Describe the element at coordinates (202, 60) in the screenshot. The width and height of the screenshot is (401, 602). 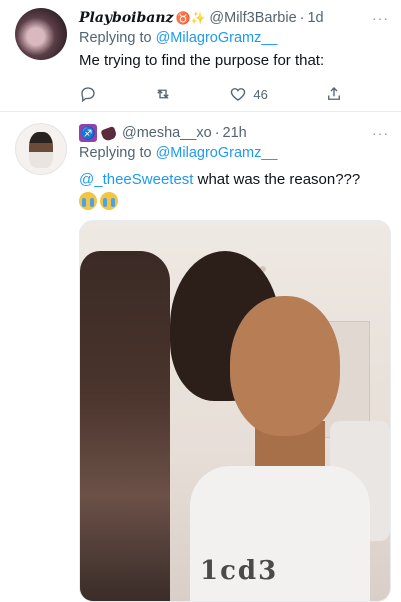
I see `tweet-text: Me trying to find the purpose for that:` at that location.